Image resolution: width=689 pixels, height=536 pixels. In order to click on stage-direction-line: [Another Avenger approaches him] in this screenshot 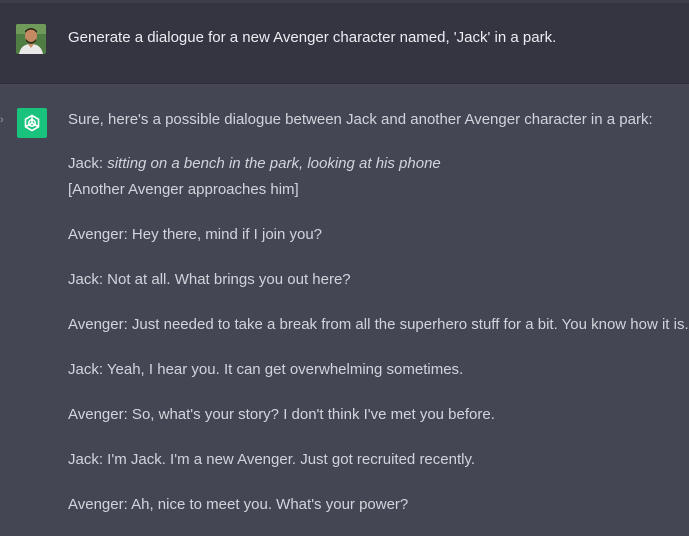, I will do `click(183, 189)`.